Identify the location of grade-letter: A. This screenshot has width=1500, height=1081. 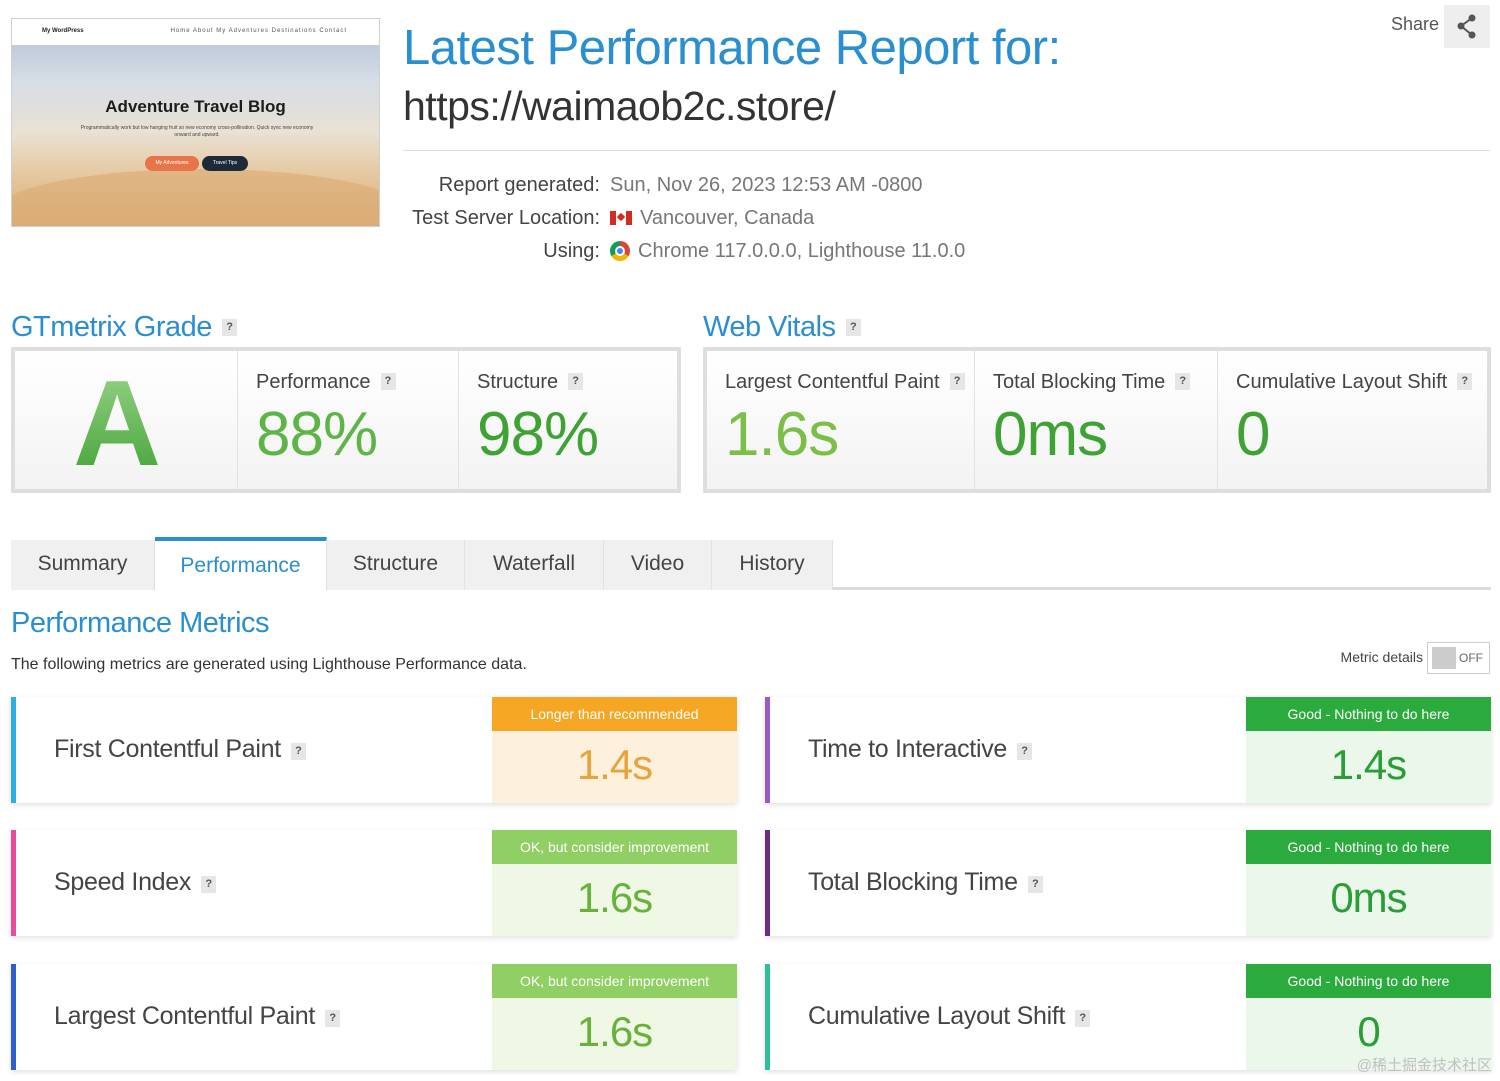
(117, 423).